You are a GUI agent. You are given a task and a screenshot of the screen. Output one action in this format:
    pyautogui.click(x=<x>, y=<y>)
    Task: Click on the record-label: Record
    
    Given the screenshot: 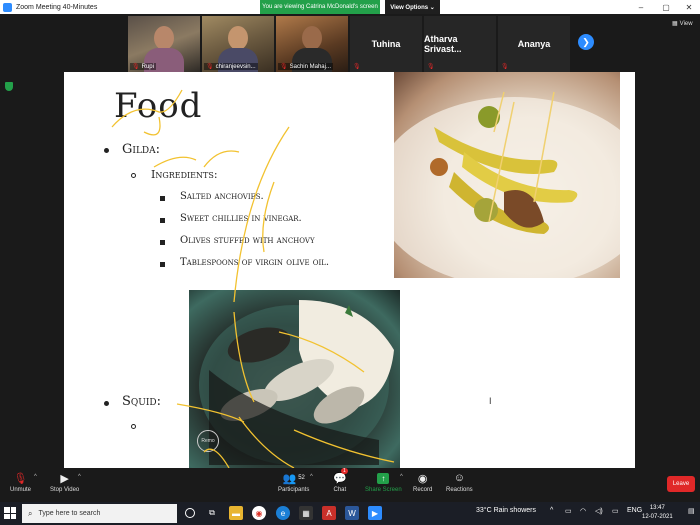 What is the action you would take?
    pyautogui.click(x=423, y=490)
    